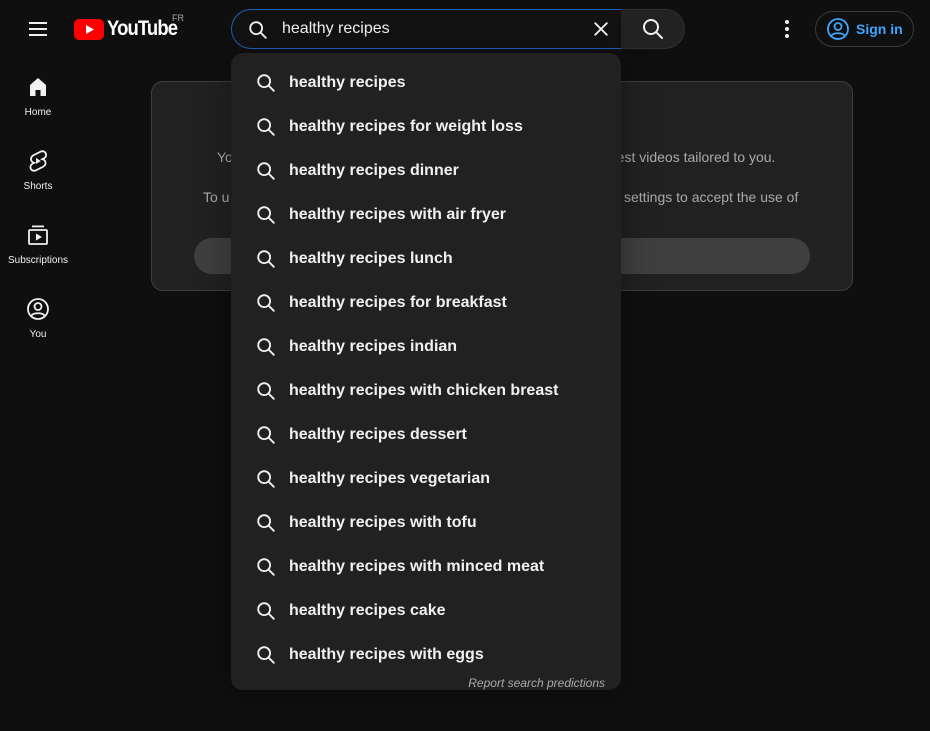 The width and height of the screenshot is (930, 731). I want to click on guide-item-shorts: Shorts, so click(38, 168).